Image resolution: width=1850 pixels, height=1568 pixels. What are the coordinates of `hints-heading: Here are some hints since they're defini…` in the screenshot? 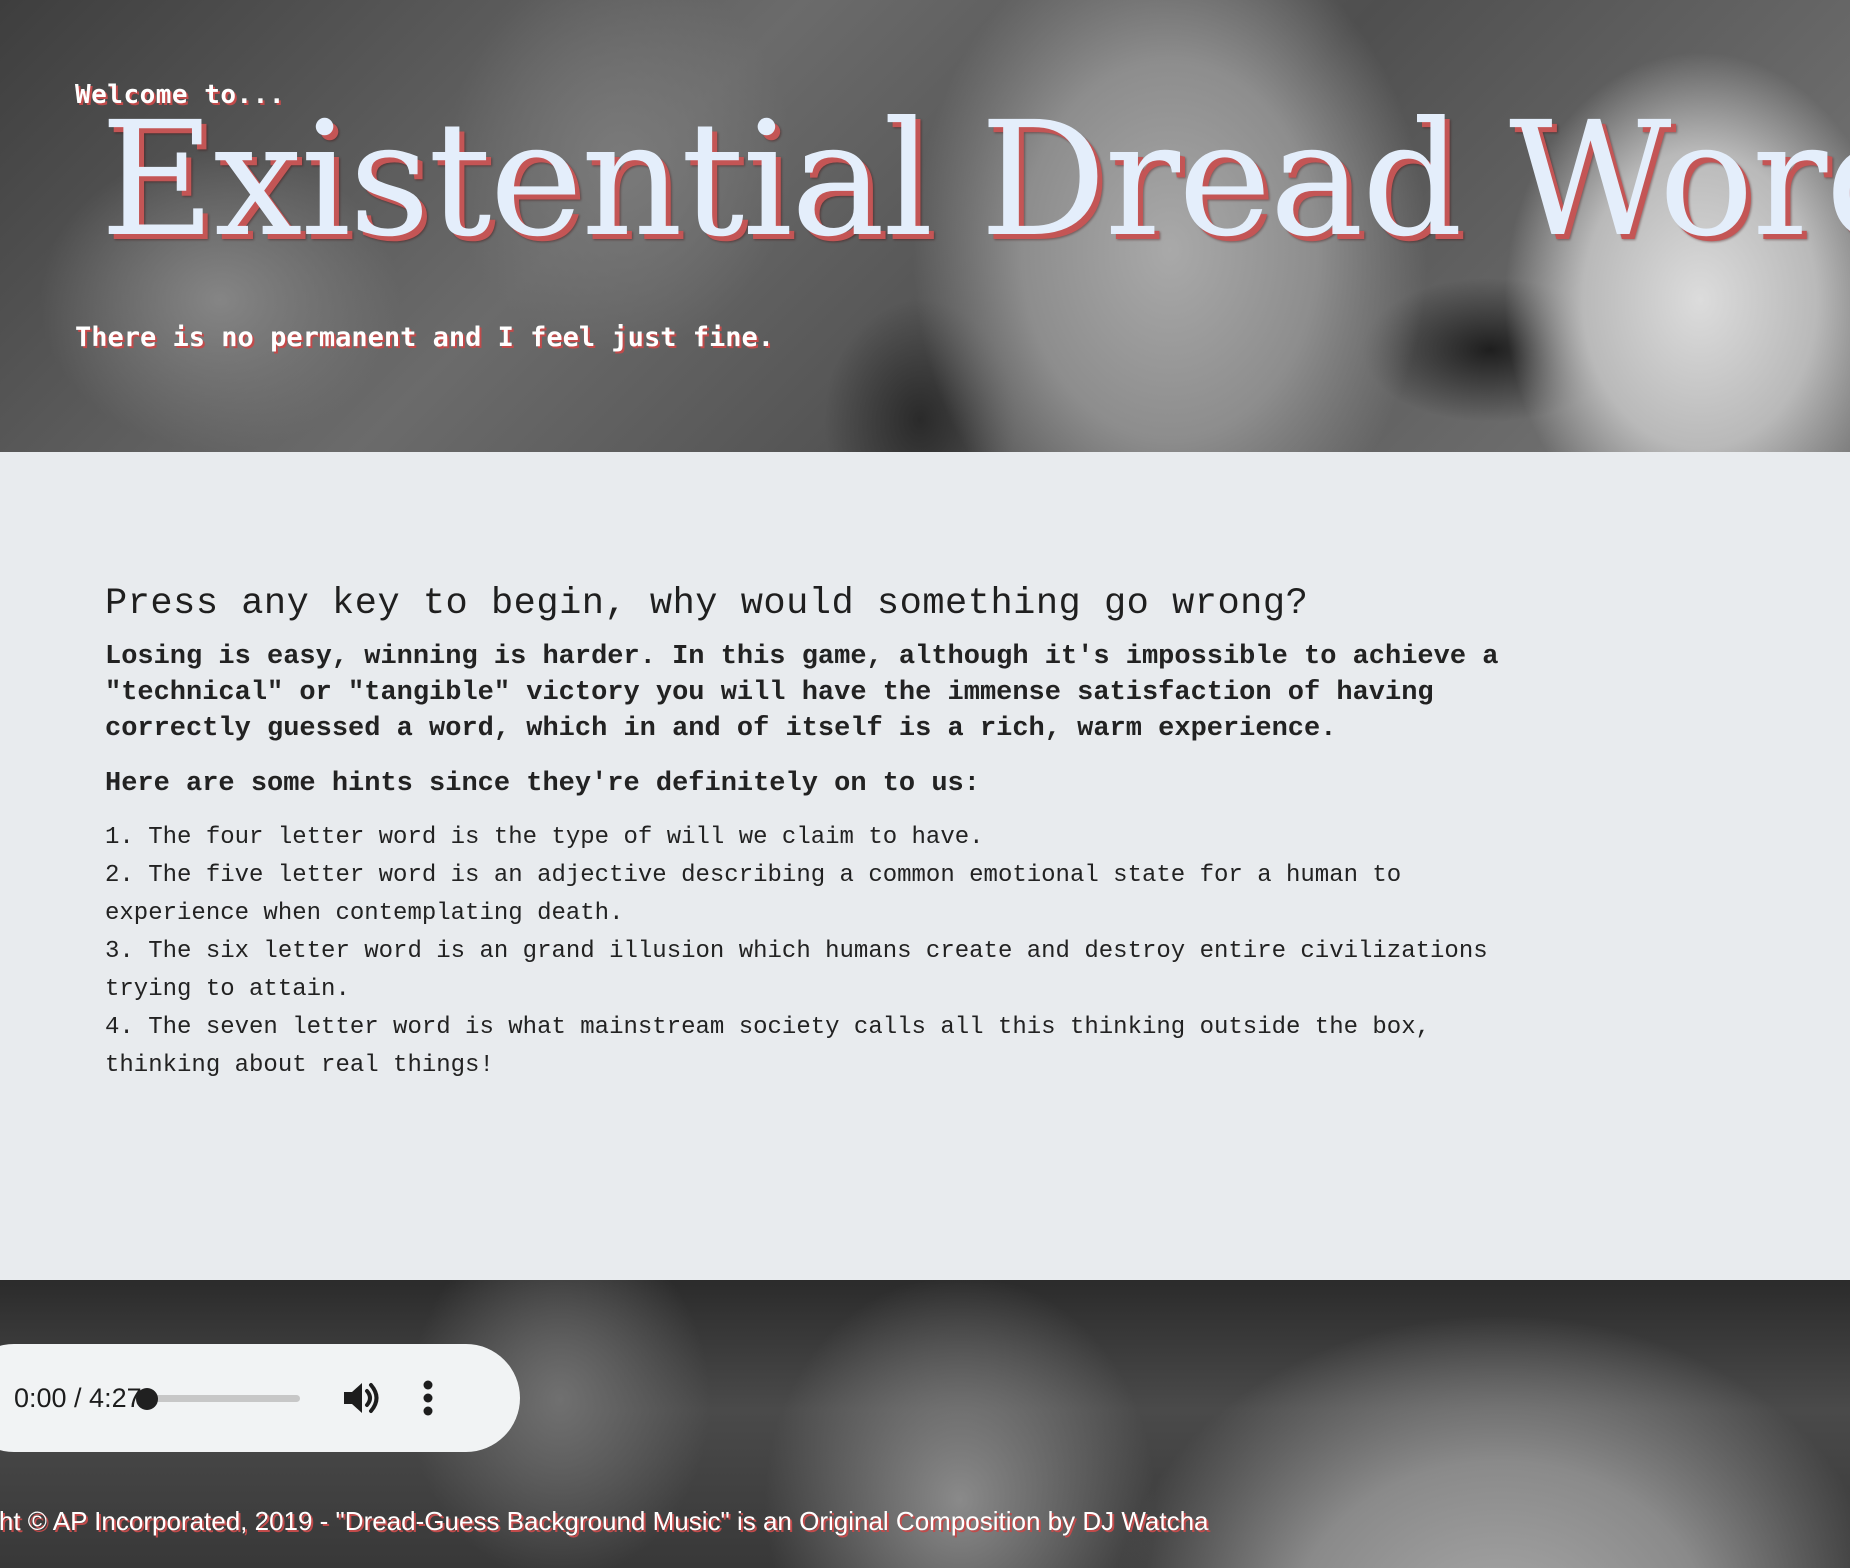 It's located at (542, 784).